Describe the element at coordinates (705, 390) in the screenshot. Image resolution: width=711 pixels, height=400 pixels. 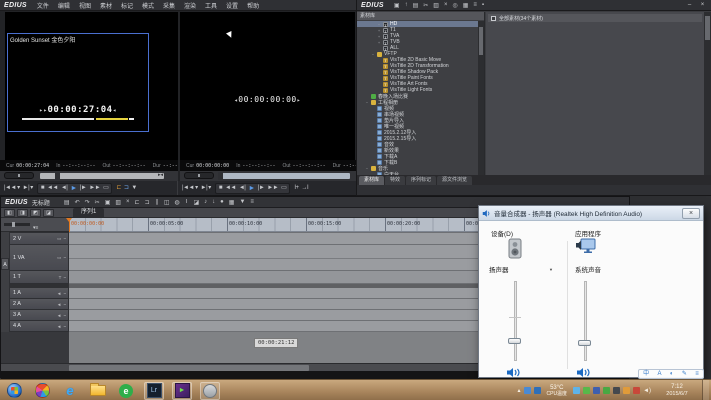
I see `show-desktop-button` at that location.